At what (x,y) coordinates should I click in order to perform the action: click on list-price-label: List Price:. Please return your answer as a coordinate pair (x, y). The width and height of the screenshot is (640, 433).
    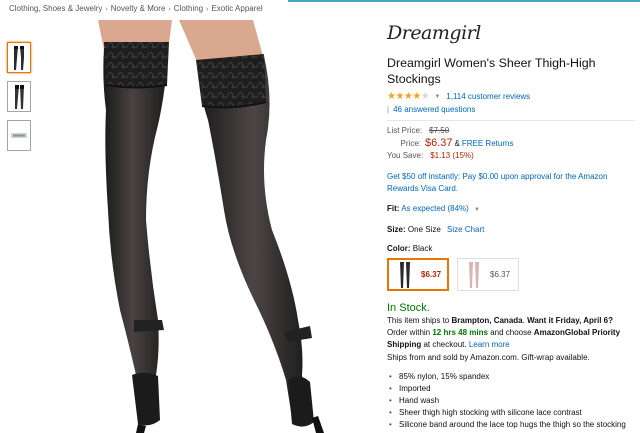
    Looking at the image, I should click on (405, 130).